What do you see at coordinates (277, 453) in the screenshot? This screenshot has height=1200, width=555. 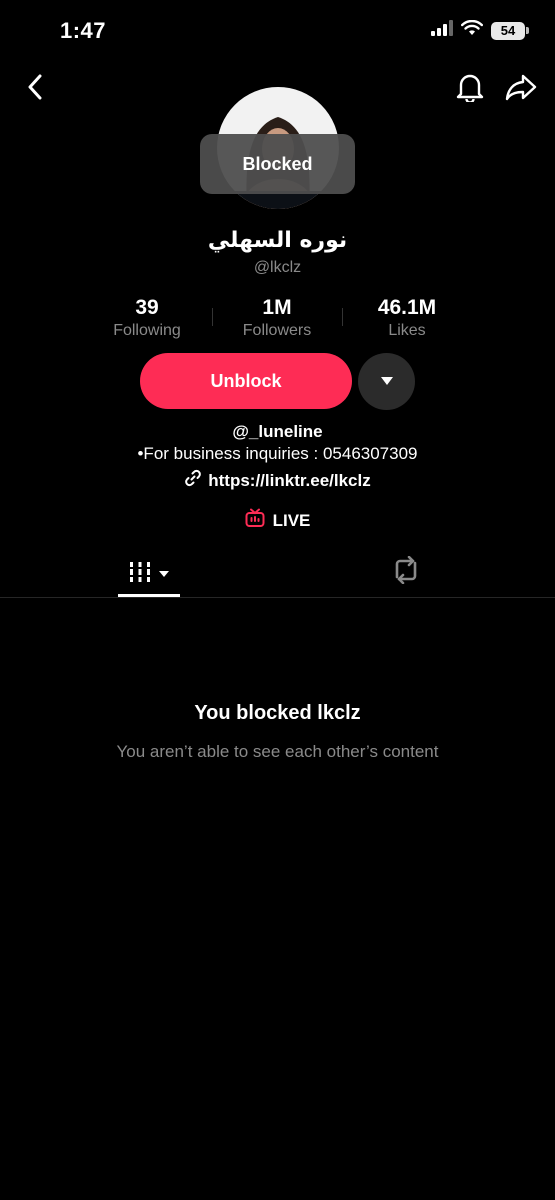 I see `bio-text: •For business inquiries : 0546307309` at bounding box center [277, 453].